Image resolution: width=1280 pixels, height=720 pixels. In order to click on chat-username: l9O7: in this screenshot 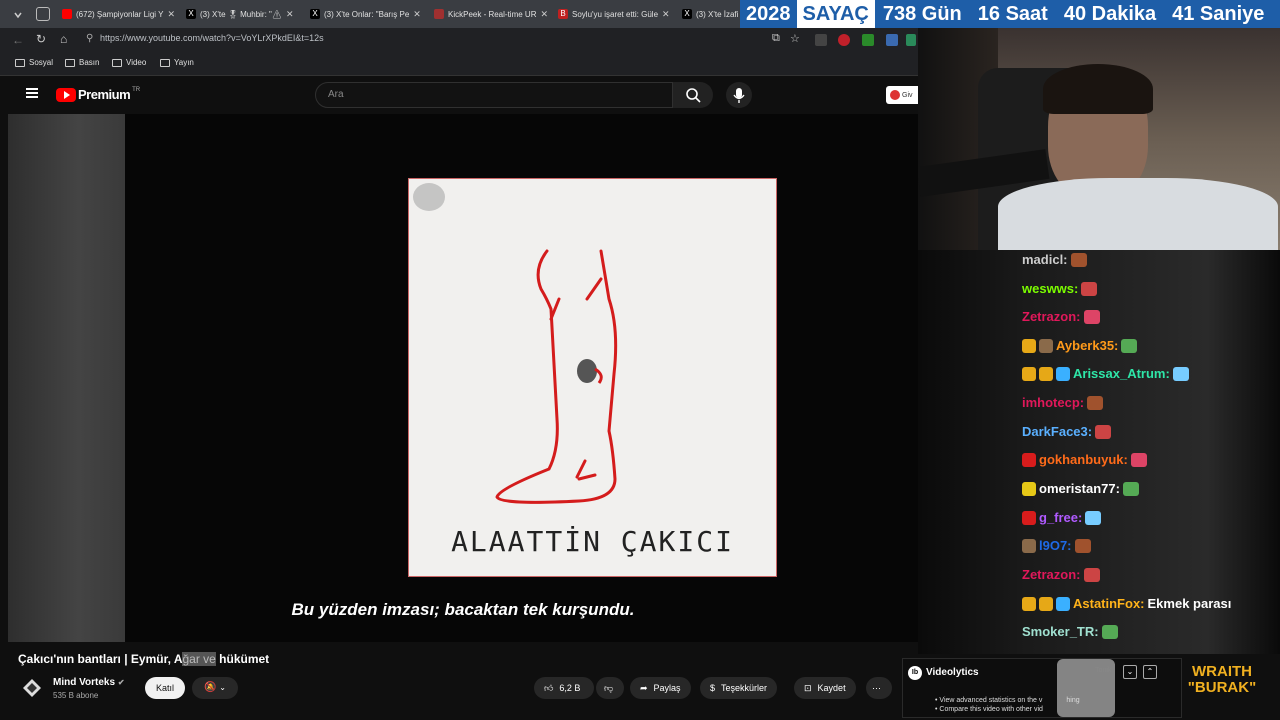, I will do `click(1055, 545)`.